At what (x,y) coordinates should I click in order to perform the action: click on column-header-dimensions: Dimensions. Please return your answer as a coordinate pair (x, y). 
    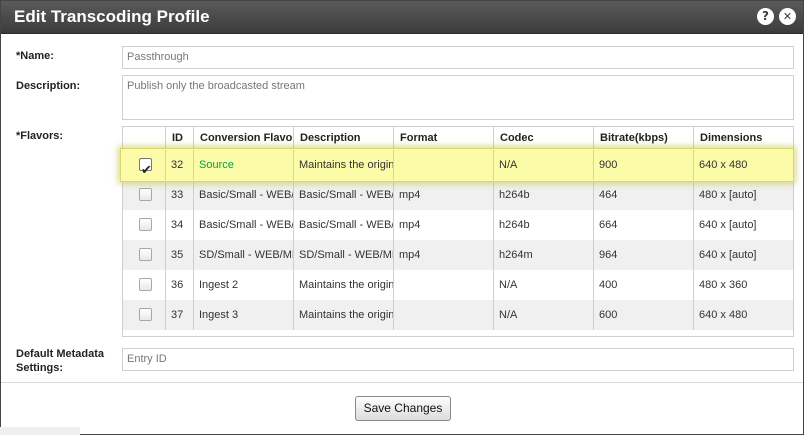
    Looking at the image, I should click on (743, 137).